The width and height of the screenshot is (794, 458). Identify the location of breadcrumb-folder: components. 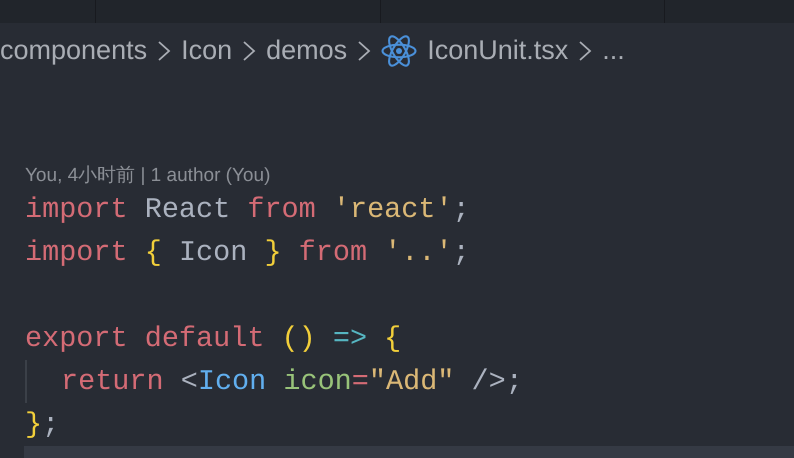
(74, 50).